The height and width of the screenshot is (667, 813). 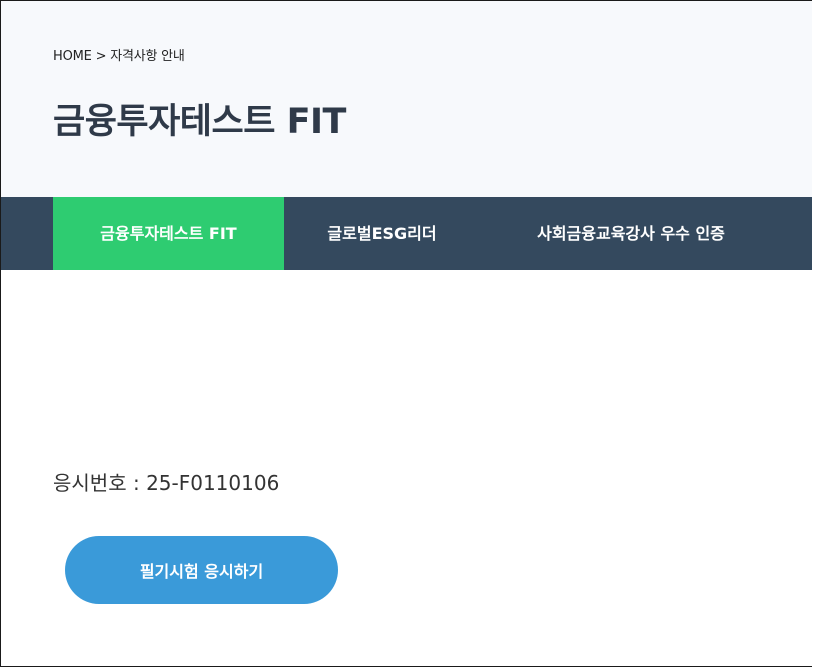 I want to click on tab-bar: 금융투자테스트 FIT 글로벌ESG리더 사회금융교육강사 우수 인증, so click(x=406, y=233).